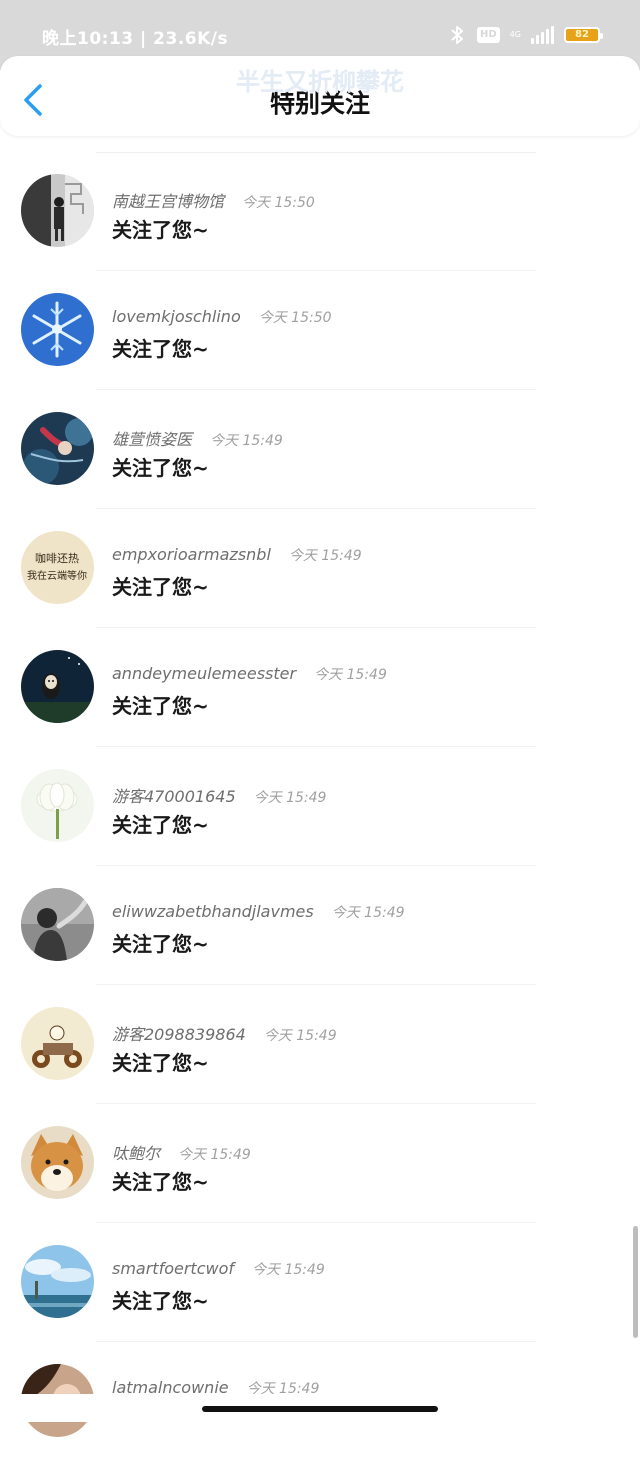  What do you see at coordinates (457, 35) in the screenshot?
I see `bluetooth-icon` at bounding box center [457, 35].